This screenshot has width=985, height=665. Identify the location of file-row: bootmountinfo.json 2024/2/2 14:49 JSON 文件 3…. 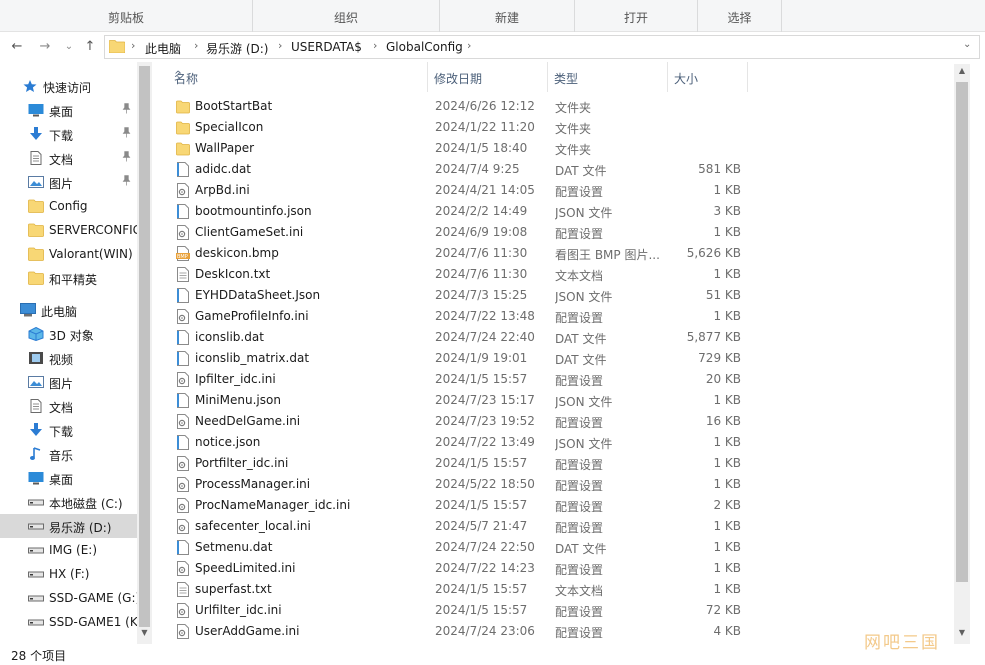
(455, 211).